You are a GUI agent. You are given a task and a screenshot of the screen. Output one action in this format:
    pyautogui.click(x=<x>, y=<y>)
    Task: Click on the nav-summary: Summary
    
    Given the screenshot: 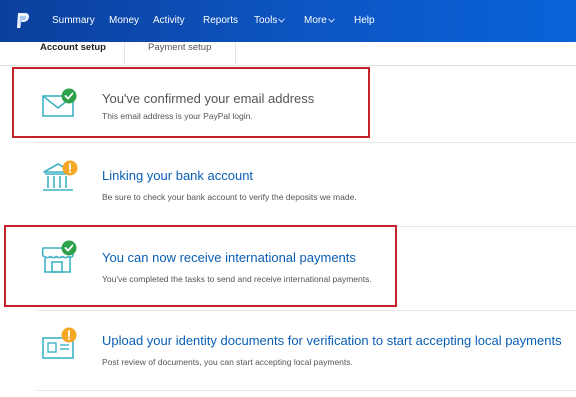 What is the action you would take?
    pyautogui.click(x=73, y=20)
    